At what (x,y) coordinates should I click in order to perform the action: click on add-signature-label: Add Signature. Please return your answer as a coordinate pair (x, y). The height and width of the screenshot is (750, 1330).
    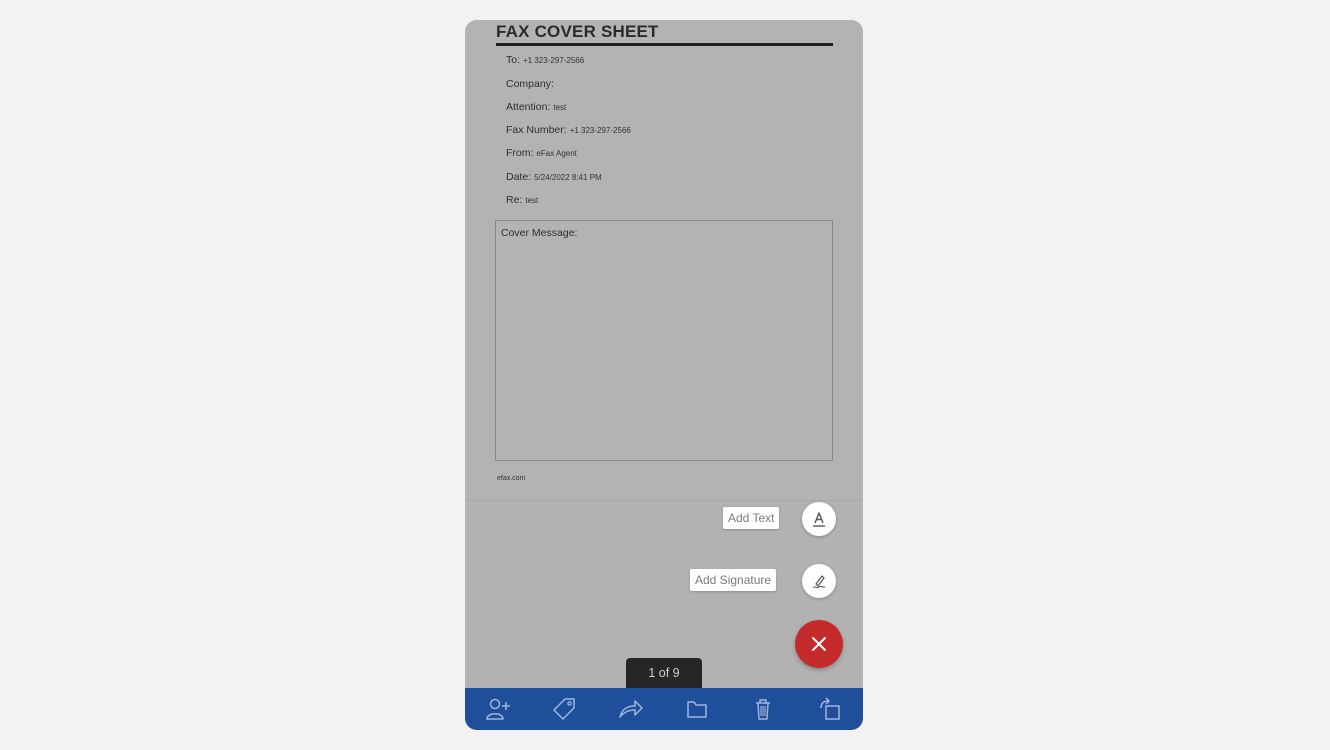
    Looking at the image, I should click on (733, 580).